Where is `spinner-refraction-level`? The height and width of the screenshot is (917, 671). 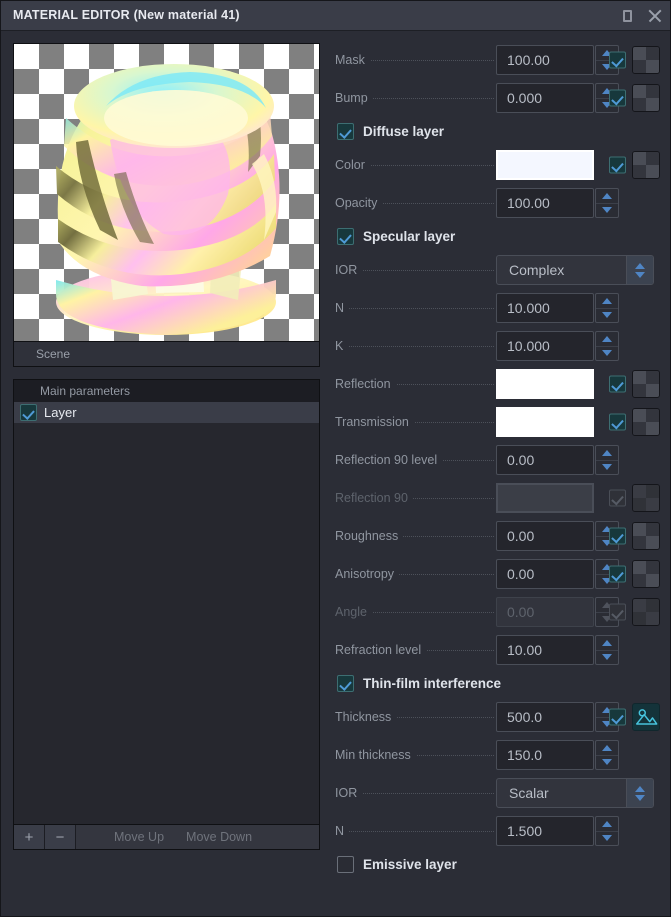 spinner-refraction-level is located at coordinates (607, 650).